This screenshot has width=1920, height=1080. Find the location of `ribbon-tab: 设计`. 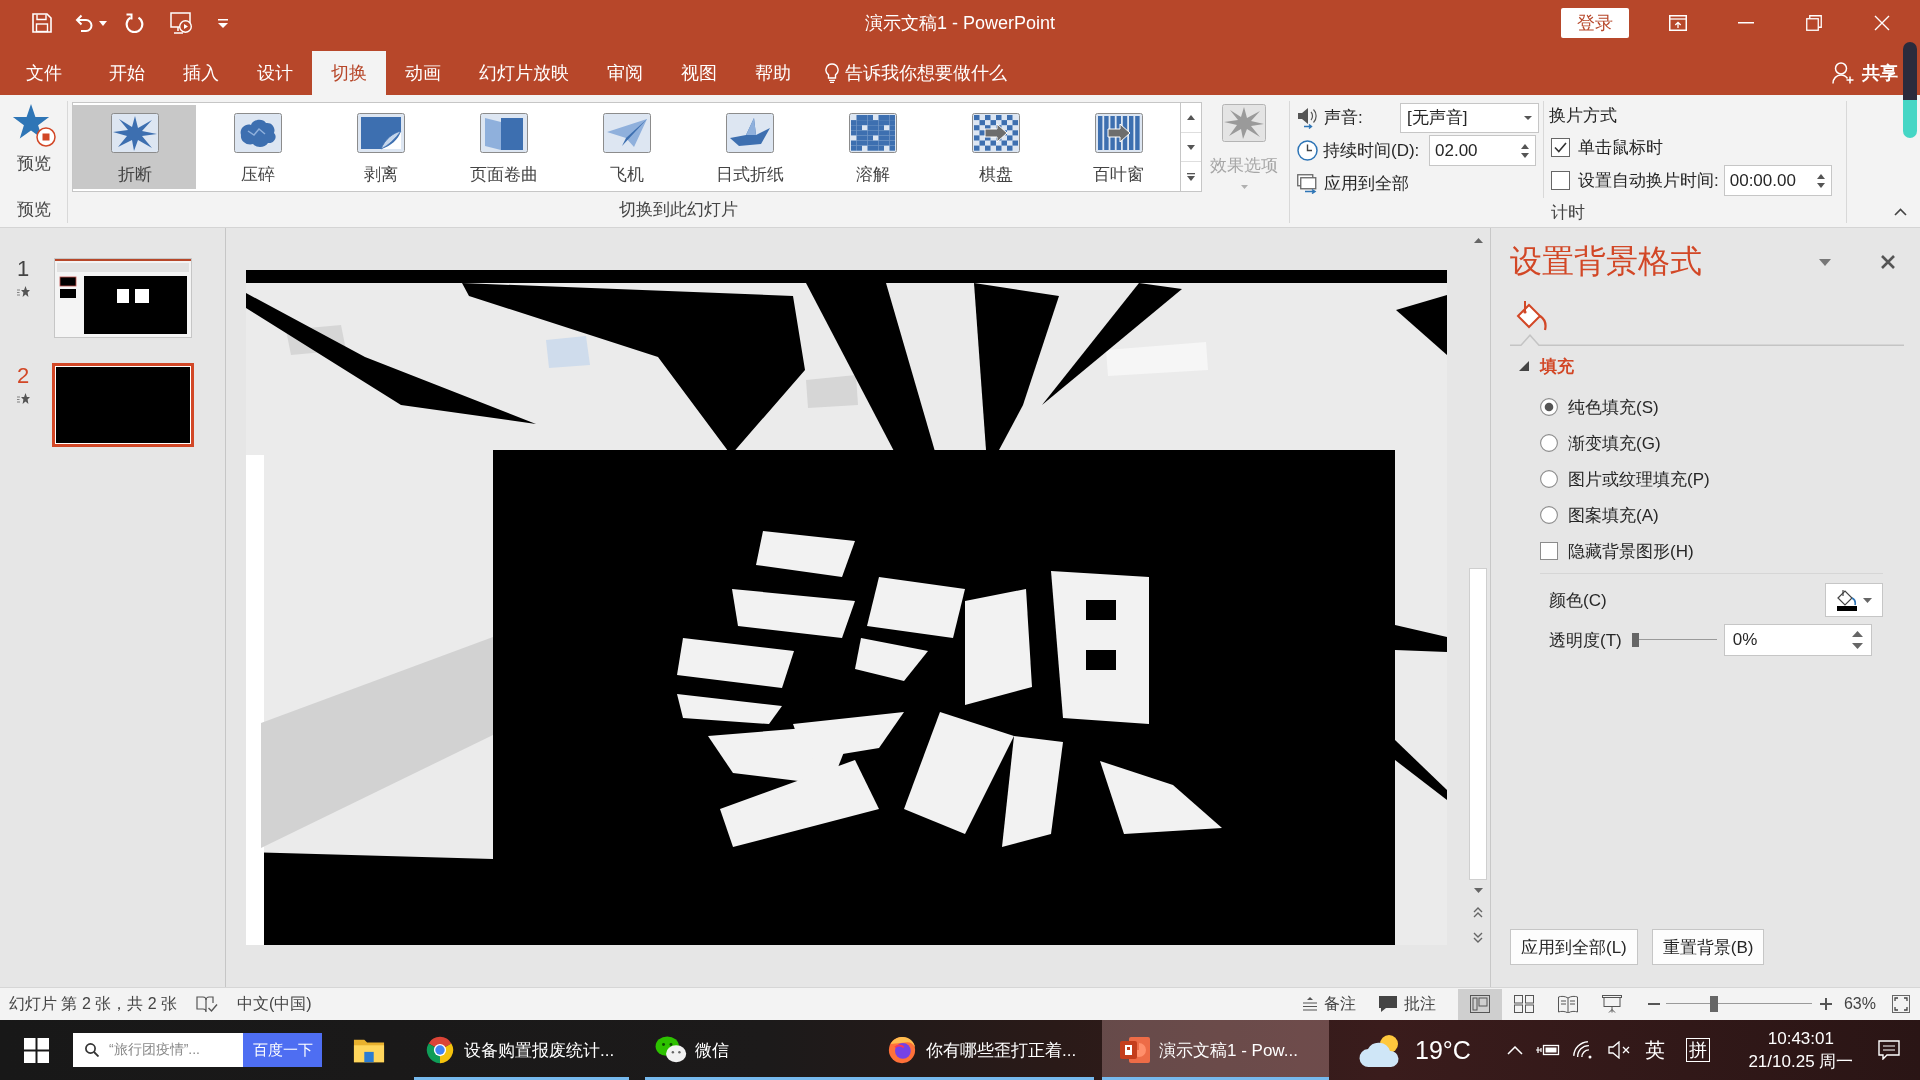

ribbon-tab: 设计 is located at coordinates (275, 73).